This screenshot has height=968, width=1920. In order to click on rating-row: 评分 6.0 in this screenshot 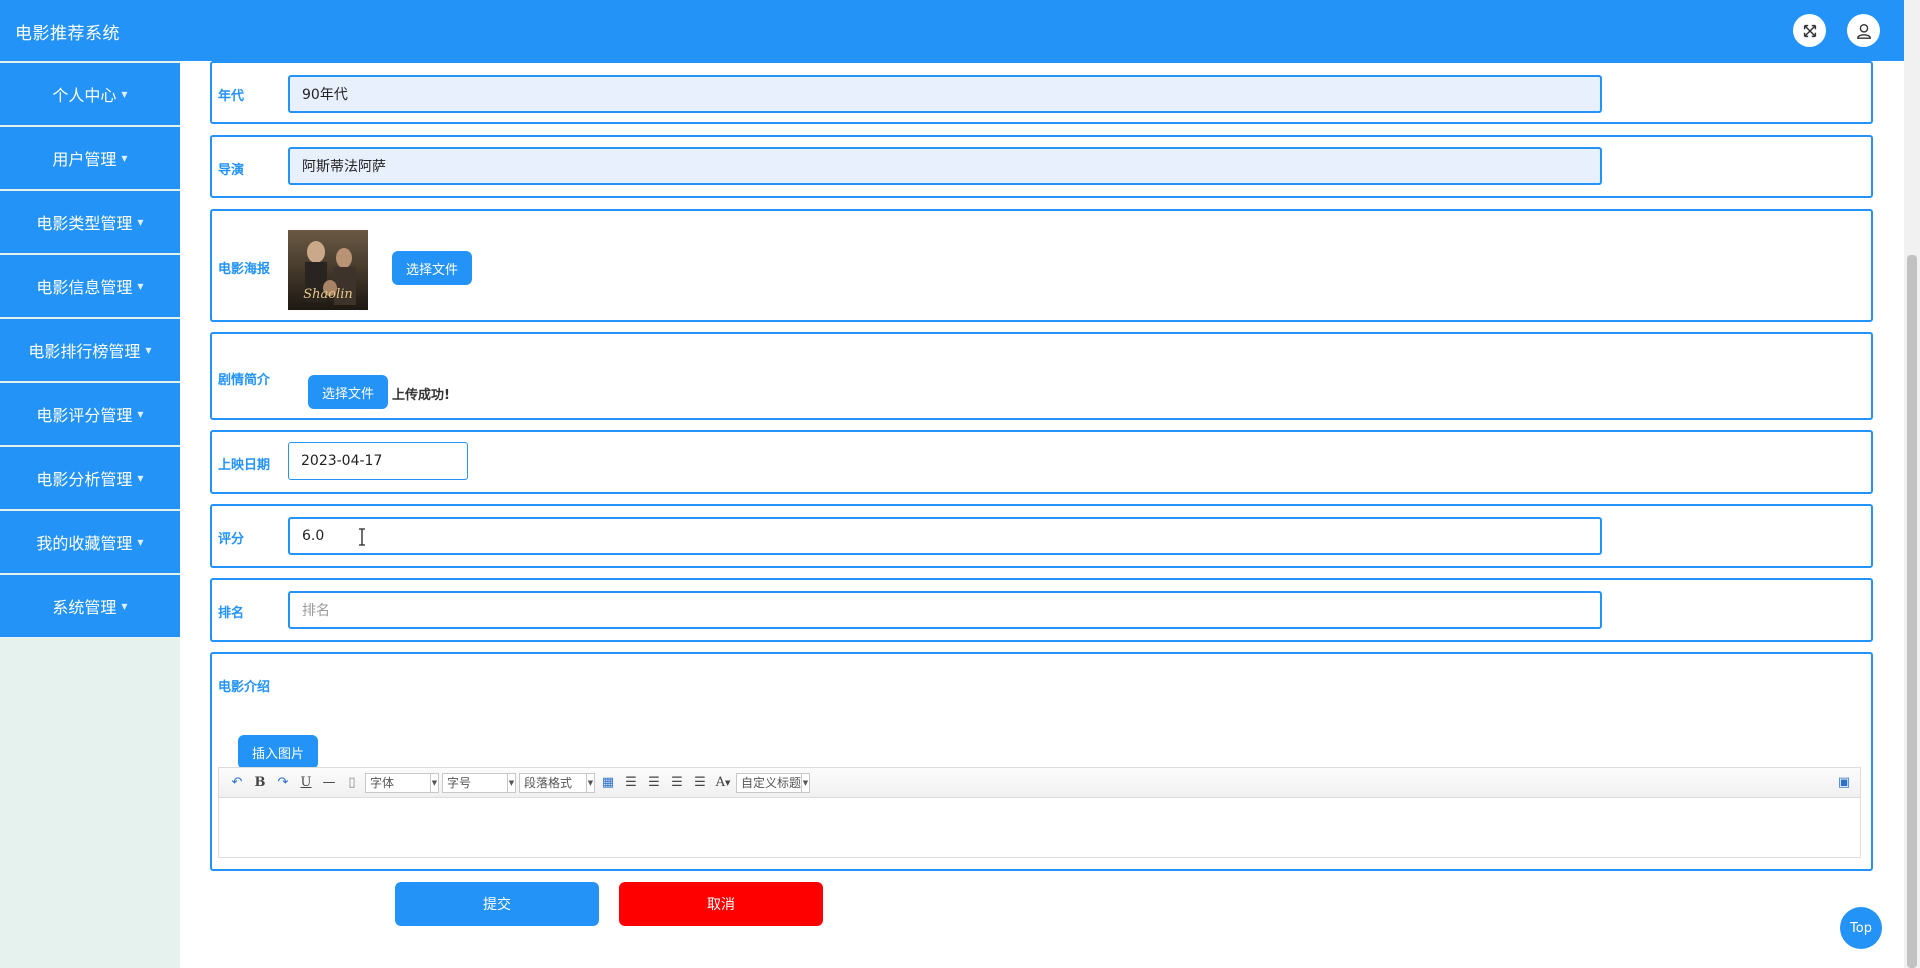, I will do `click(1041, 536)`.